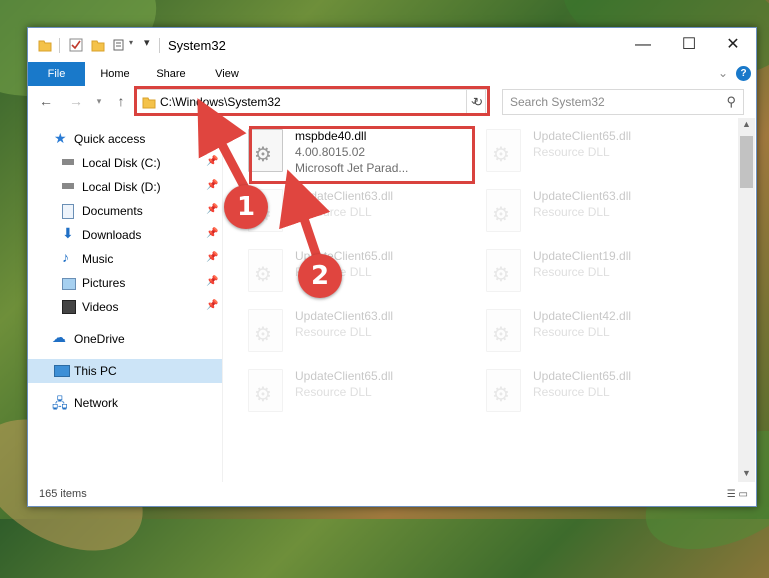 The width and height of the screenshot is (769, 578). I want to click on sidebar-item-label: Quick access, so click(110, 139).